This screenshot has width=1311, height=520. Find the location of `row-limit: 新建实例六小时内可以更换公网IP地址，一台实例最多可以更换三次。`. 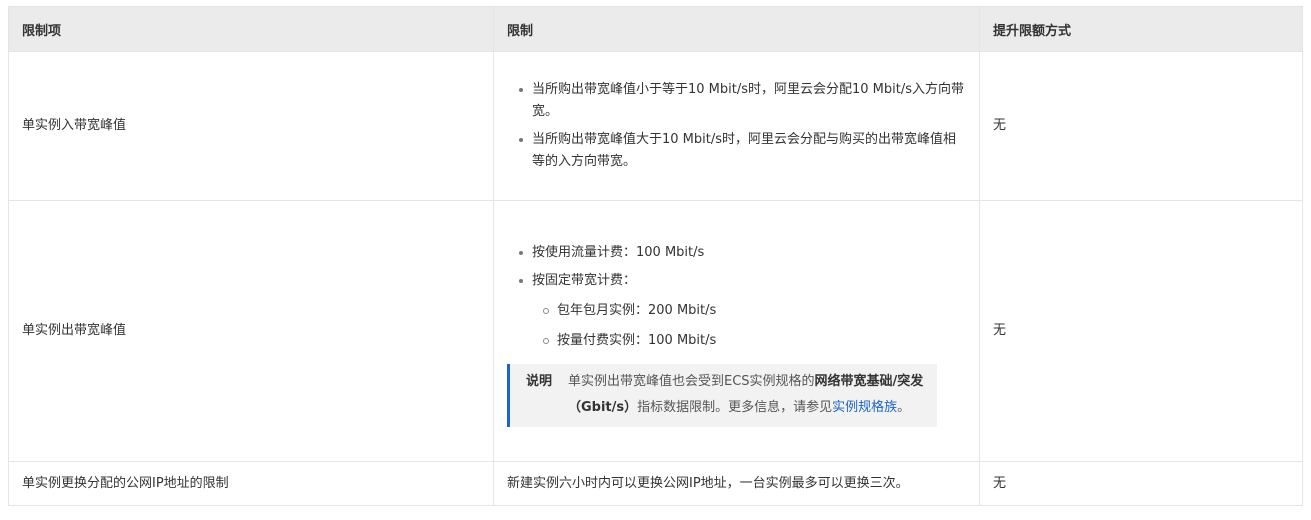

row-limit: 新建实例六小时内可以更换公网IP地址，一台实例最多可以更换三次。 is located at coordinates (736, 483).